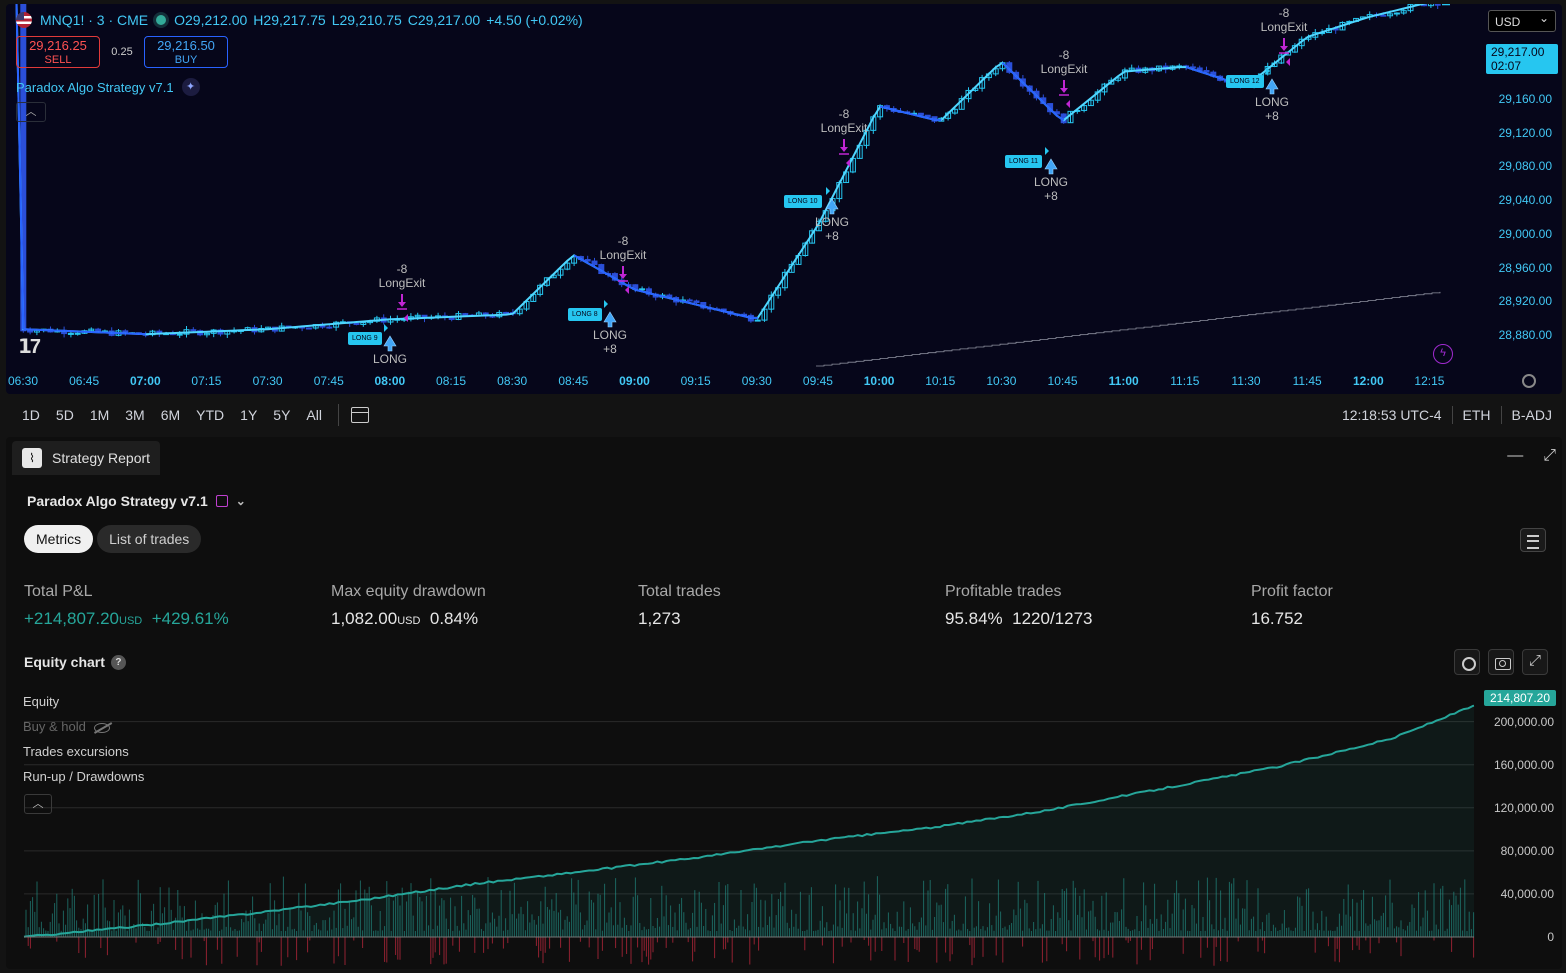  I want to click on tab-list-of-trades: List of trades, so click(149, 539).